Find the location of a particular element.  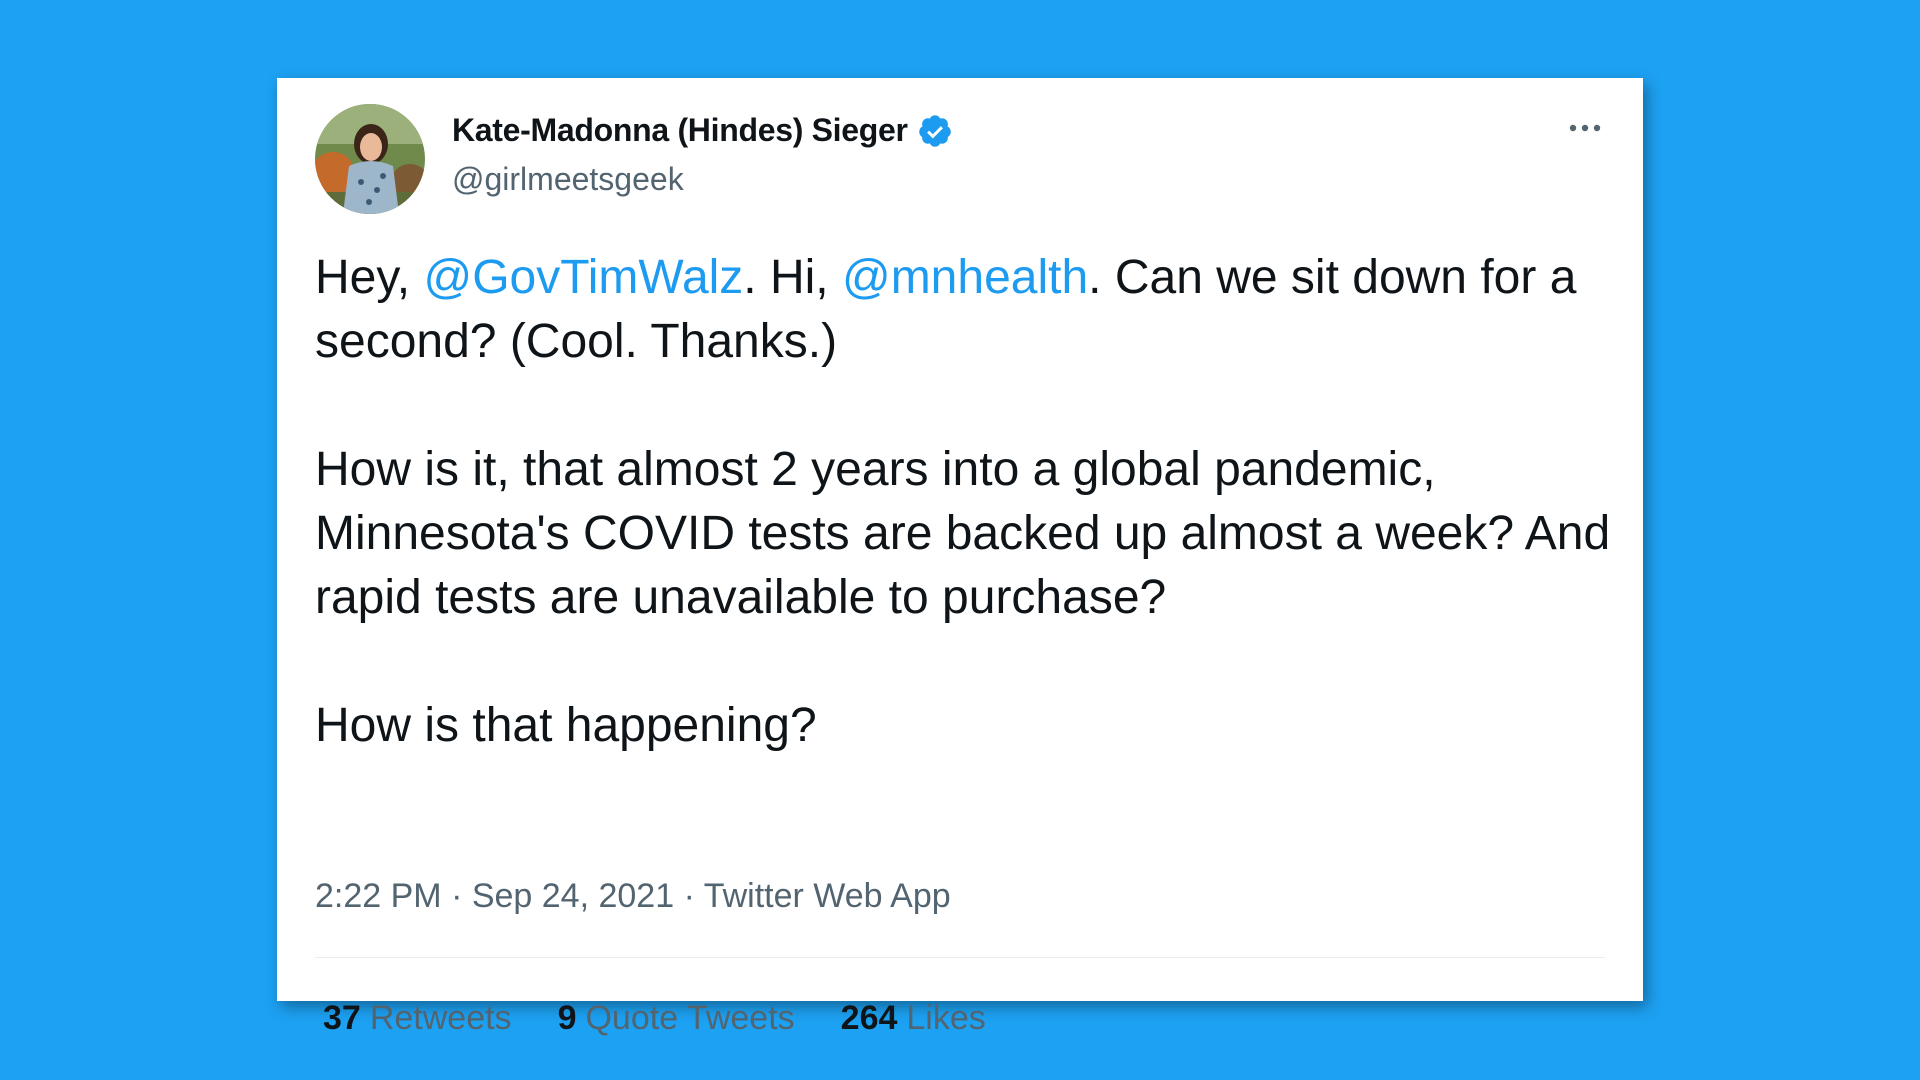

avatar-photo is located at coordinates (370, 159).